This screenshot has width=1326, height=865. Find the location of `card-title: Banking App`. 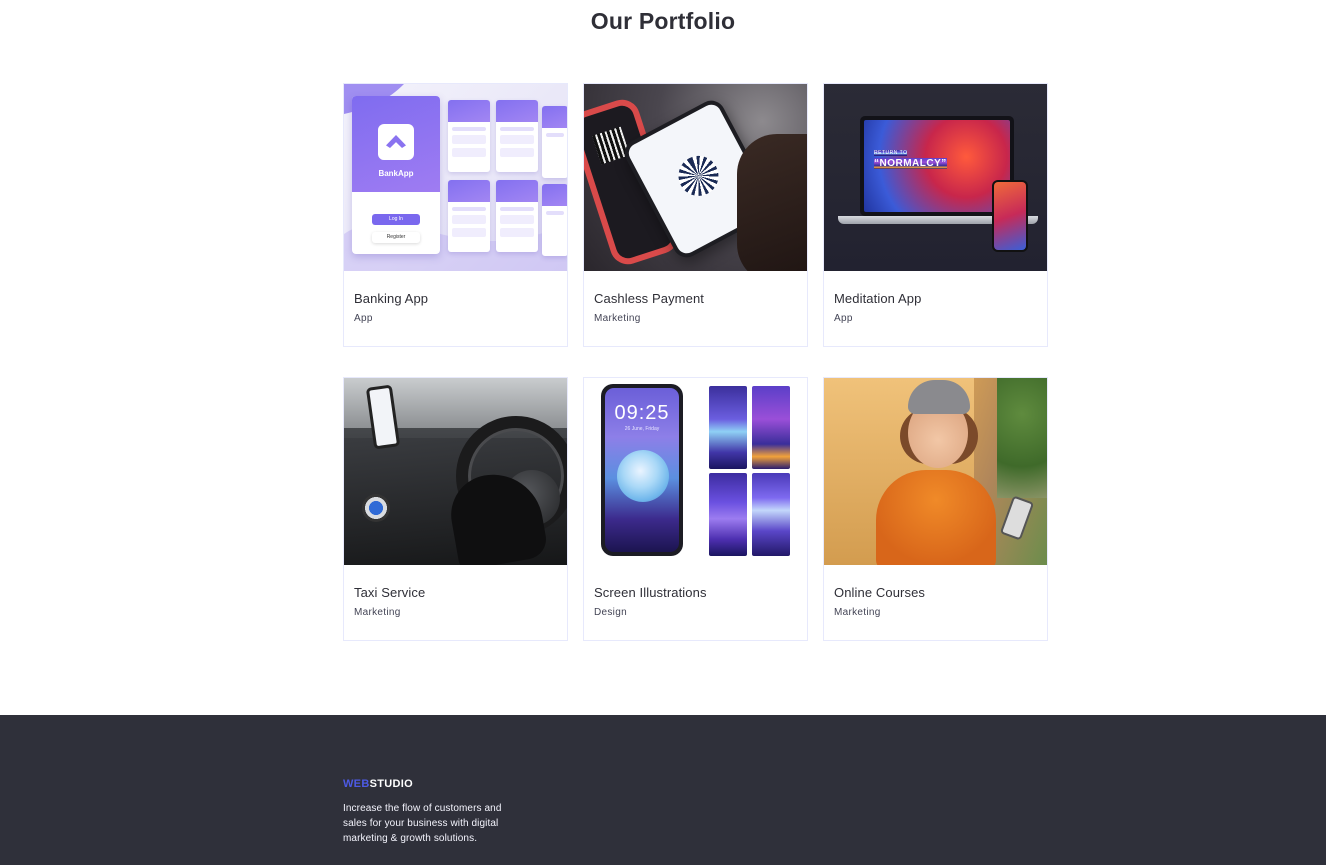

card-title: Banking App is located at coordinates (391, 298).